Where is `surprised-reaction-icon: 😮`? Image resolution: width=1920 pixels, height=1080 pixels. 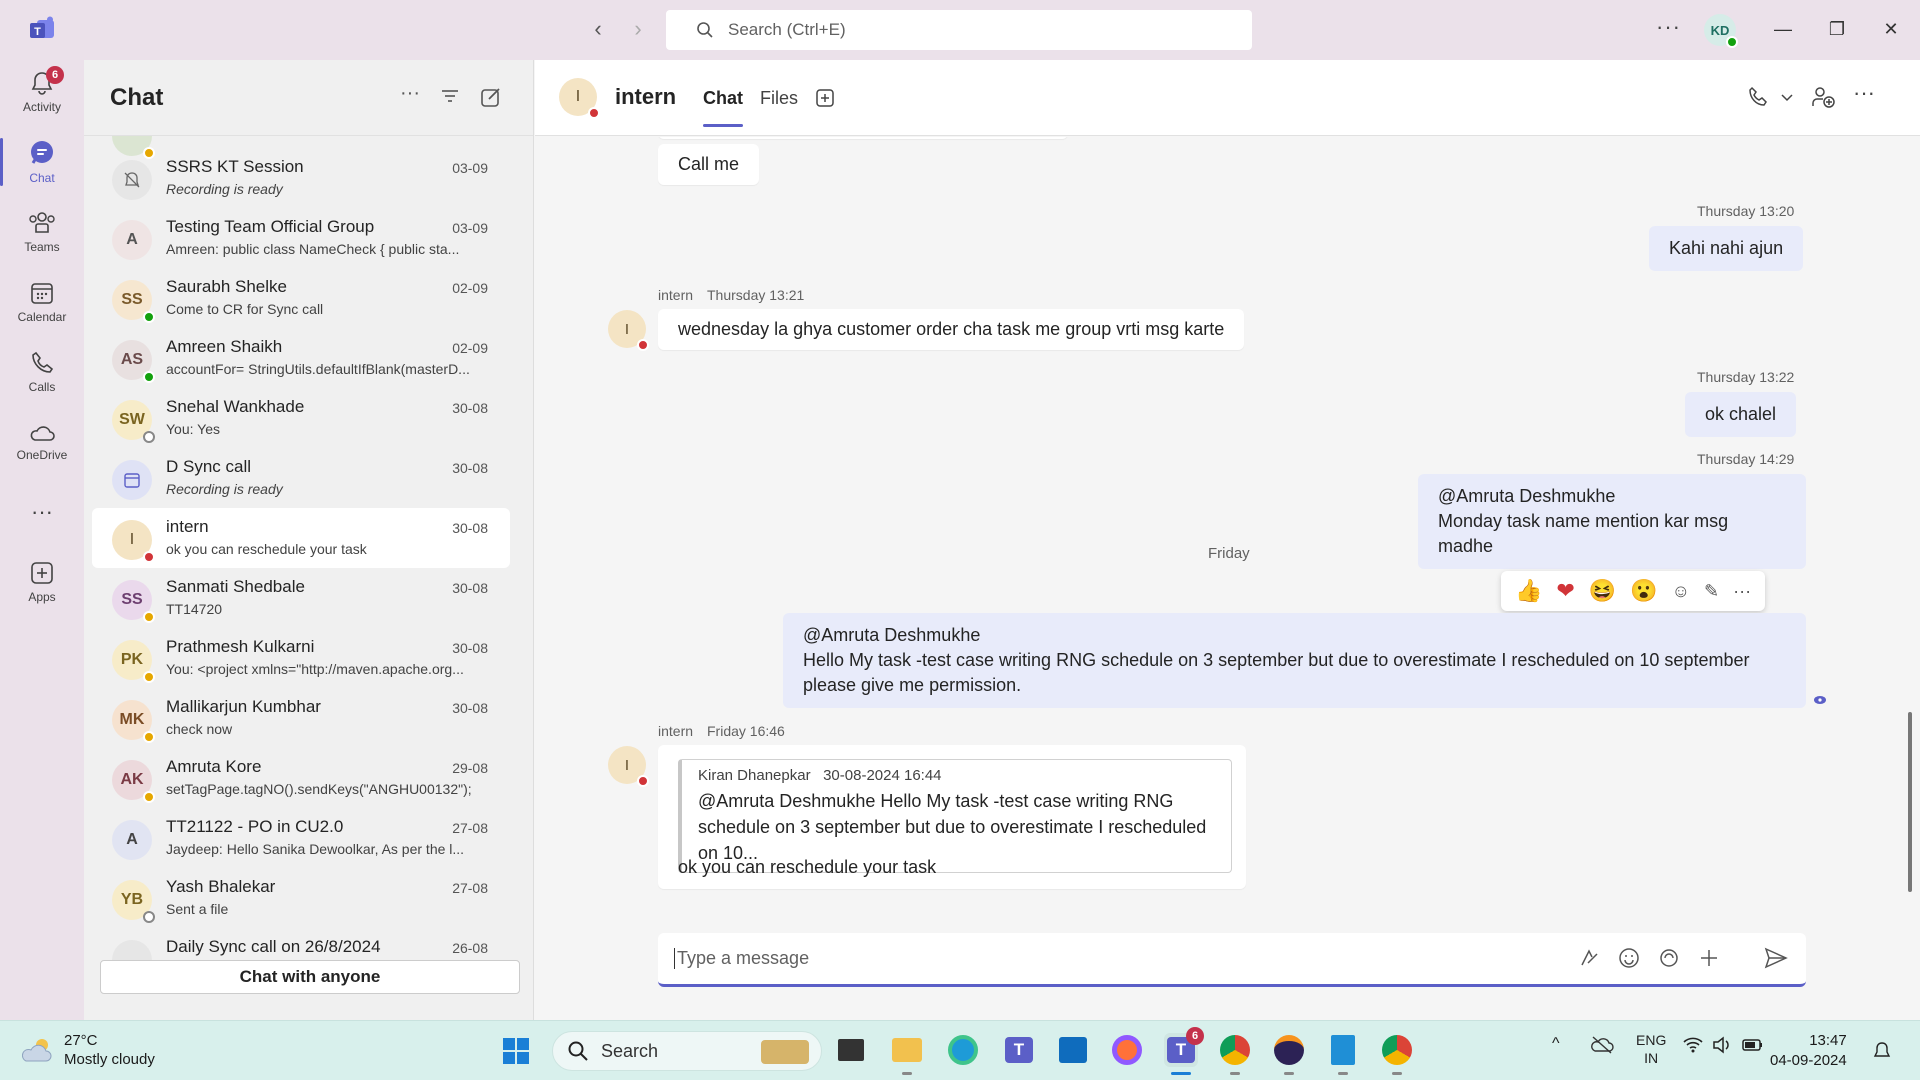 surprised-reaction-icon: 😮 is located at coordinates (1643, 591).